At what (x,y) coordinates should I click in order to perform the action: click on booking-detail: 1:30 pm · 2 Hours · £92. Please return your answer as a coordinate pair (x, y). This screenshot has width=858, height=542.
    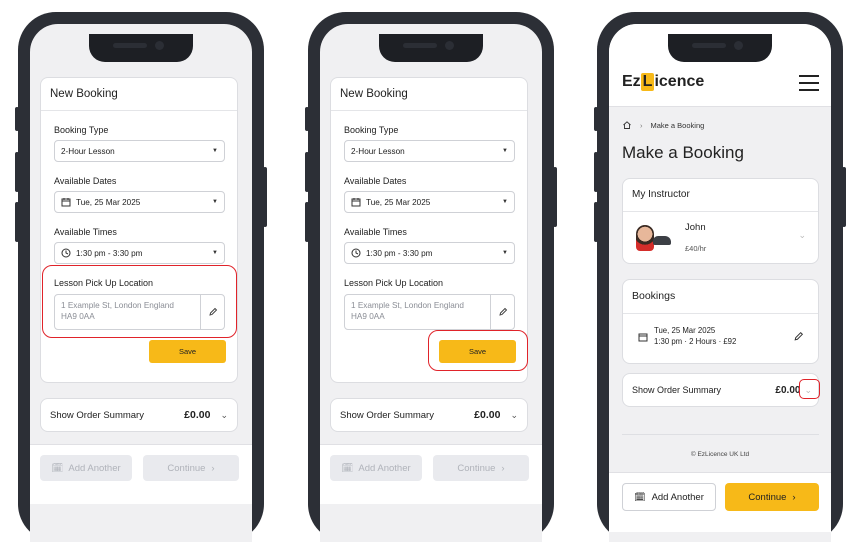
    Looking at the image, I should click on (695, 341).